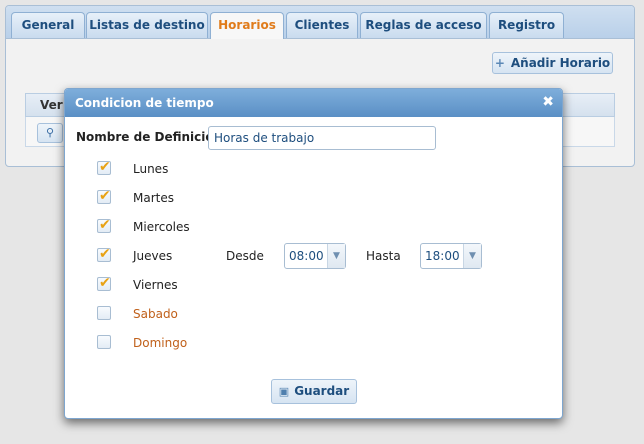 The height and width of the screenshot is (444, 644). Describe the element at coordinates (383, 256) in the screenshot. I see `to-label: Hasta` at that location.